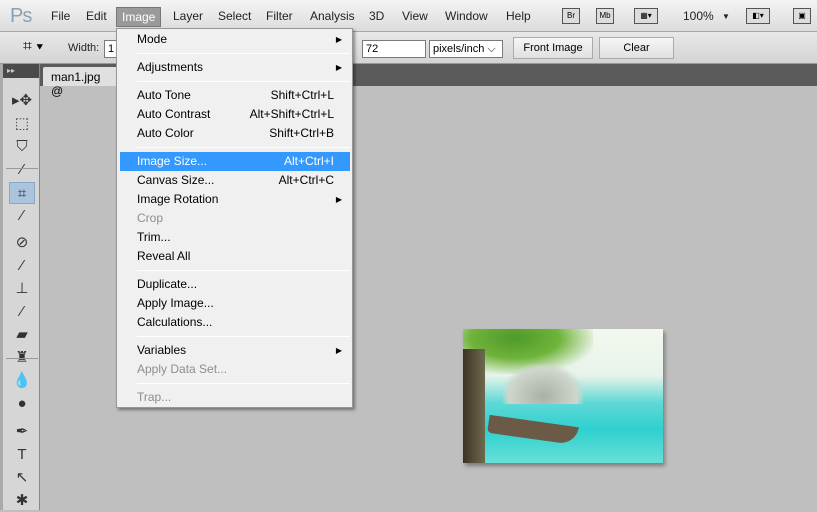 The width and height of the screenshot is (817, 512). I want to click on tools-panel: ▸▸ ▸✥ ⬚ ⛉ ⁄ ⌗ ⁄ ⊘ ⁄ ⊥ ⁄ ▰ ♜ 💧 ● ✒ T ↖ ✱, so click(20, 287).